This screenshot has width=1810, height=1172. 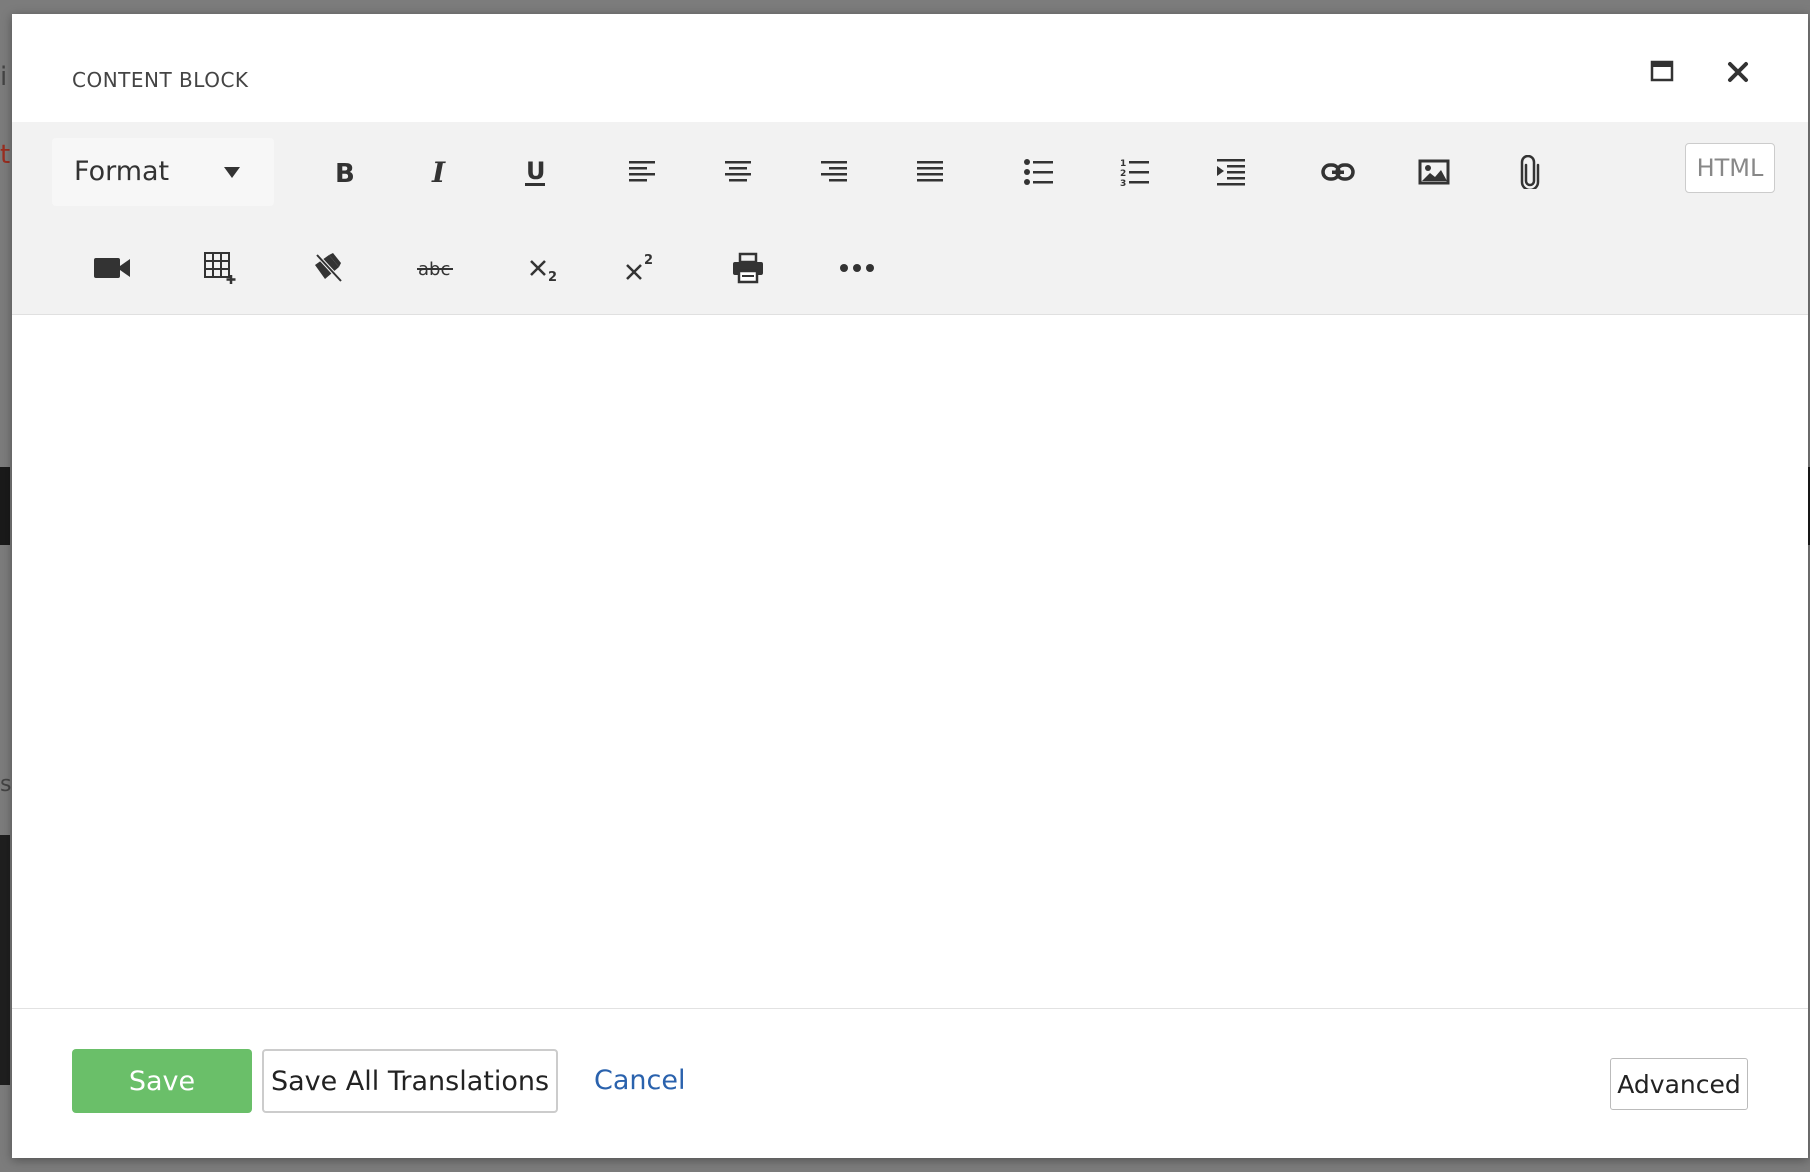 I want to click on more-horizontal-icon, so click(x=857, y=268).